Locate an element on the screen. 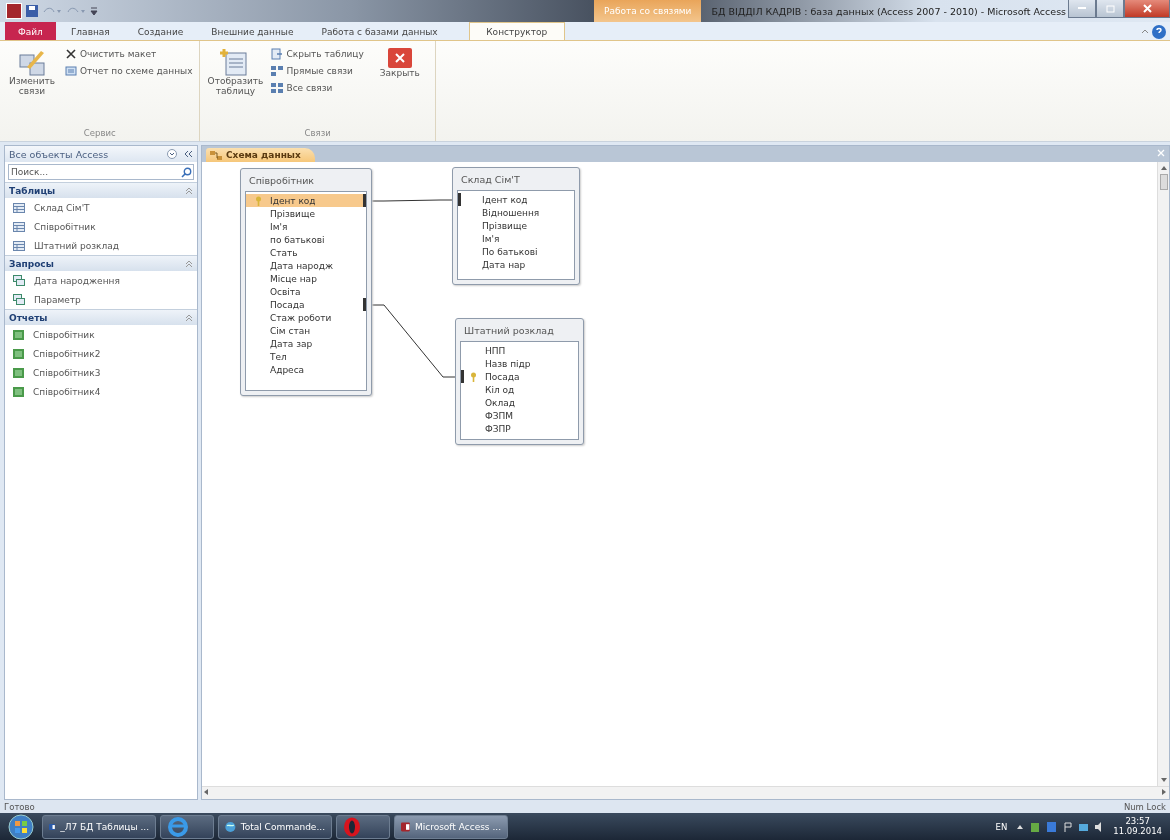 Image resolution: width=1170 pixels, height=840 pixels. field-row: Відношення is located at coordinates (516, 212).